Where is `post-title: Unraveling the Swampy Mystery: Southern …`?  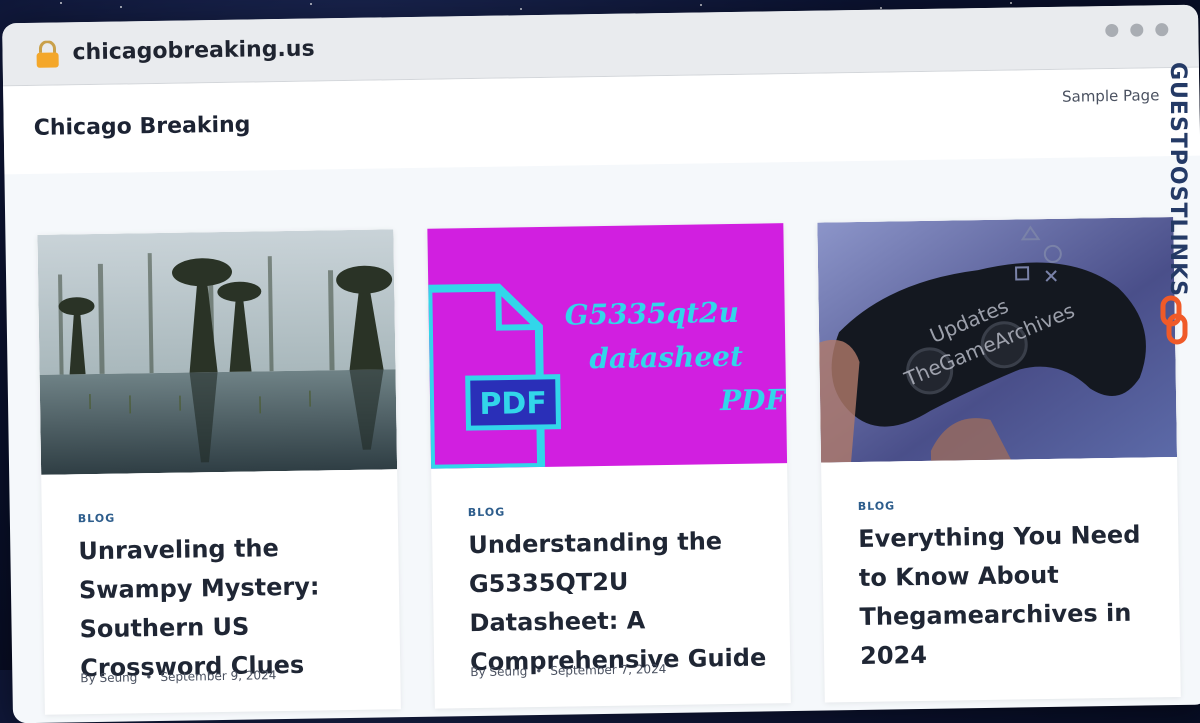 post-title: Unraveling the Swampy Mystery: Southern … is located at coordinates (229, 608).